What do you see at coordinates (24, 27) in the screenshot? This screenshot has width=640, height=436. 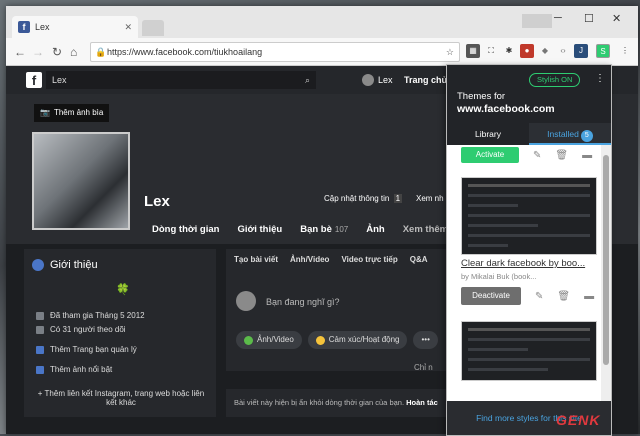 I see `facebook-favicon-icon: f` at bounding box center [24, 27].